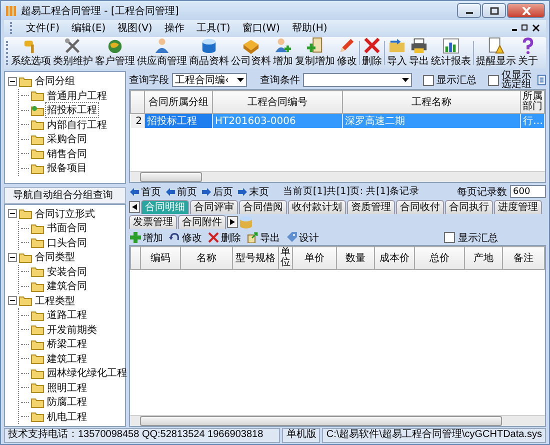  What do you see at coordinates (528, 191) in the screenshot?
I see `page-size-field: 600` at bounding box center [528, 191].